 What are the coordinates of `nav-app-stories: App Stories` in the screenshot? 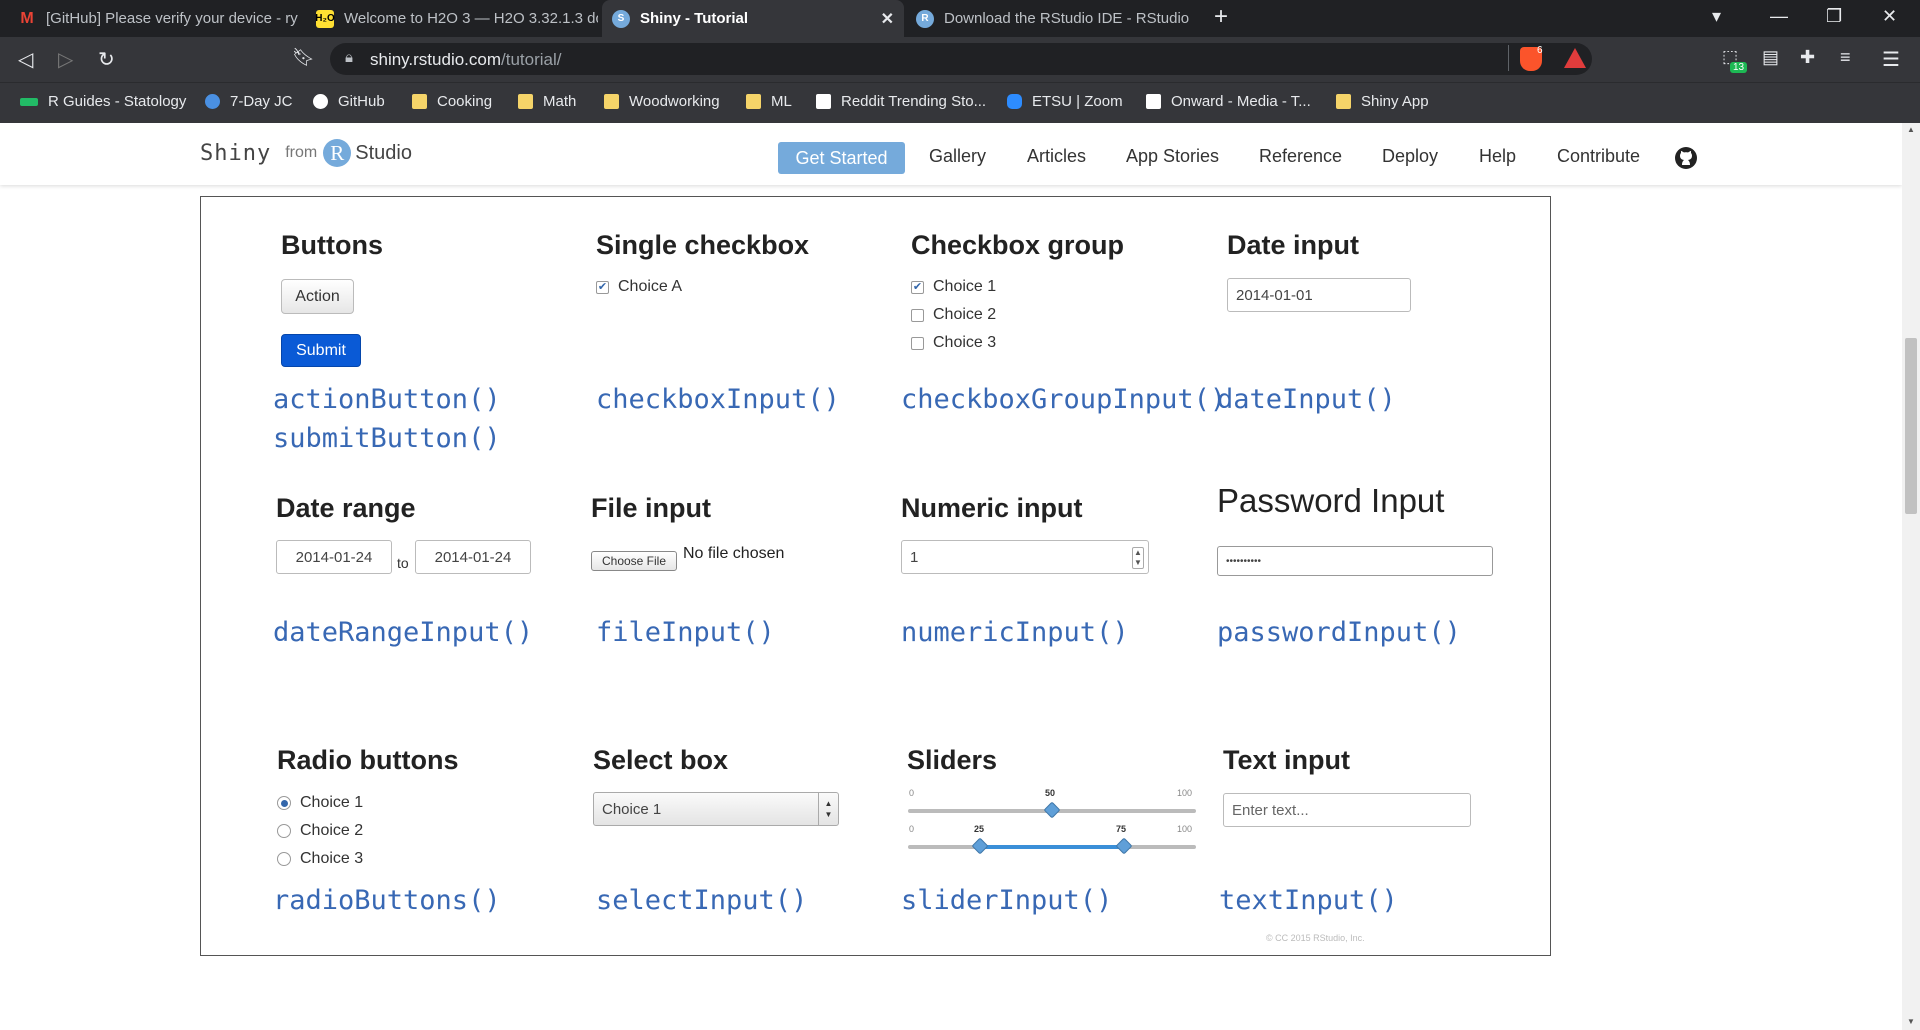 It's located at (1172, 156).